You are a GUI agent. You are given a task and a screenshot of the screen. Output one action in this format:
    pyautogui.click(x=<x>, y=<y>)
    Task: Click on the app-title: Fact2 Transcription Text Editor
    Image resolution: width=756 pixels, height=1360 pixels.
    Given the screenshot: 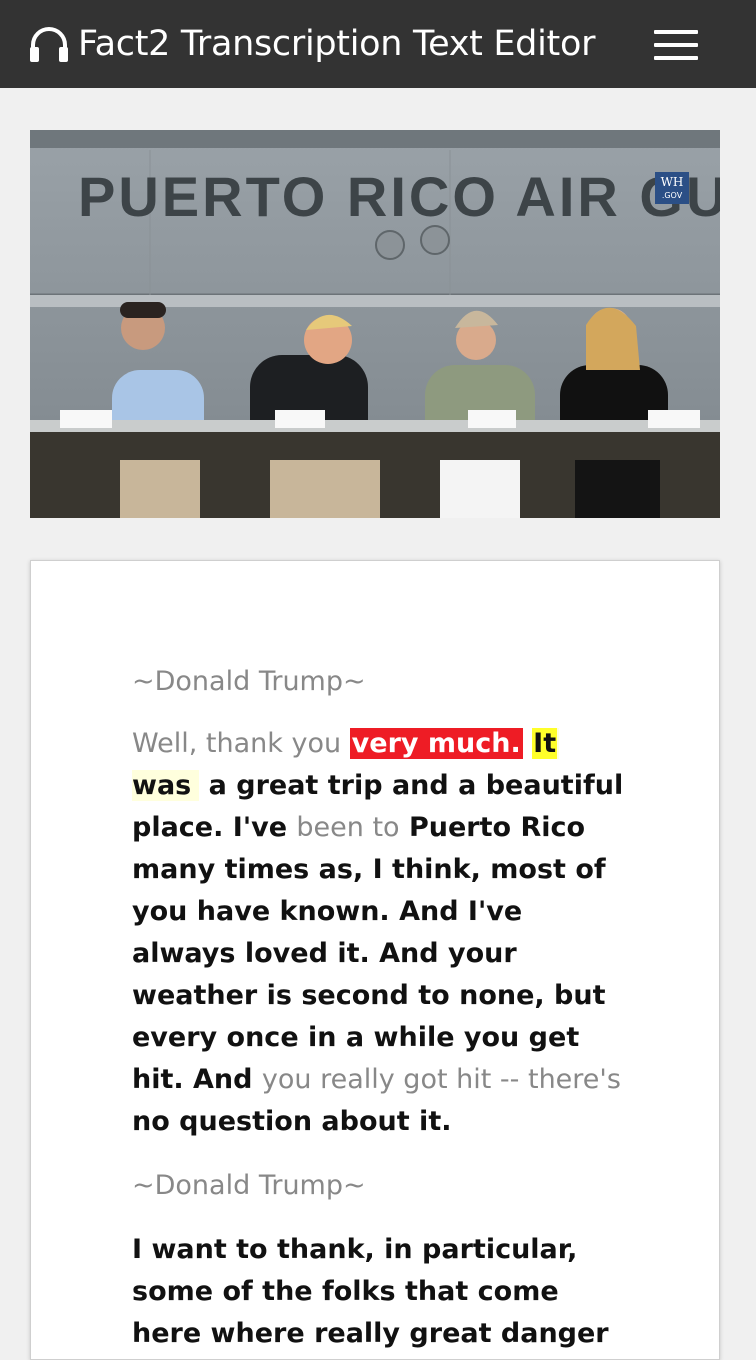 What is the action you would take?
    pyautogui.click(x=337, y=44)
    